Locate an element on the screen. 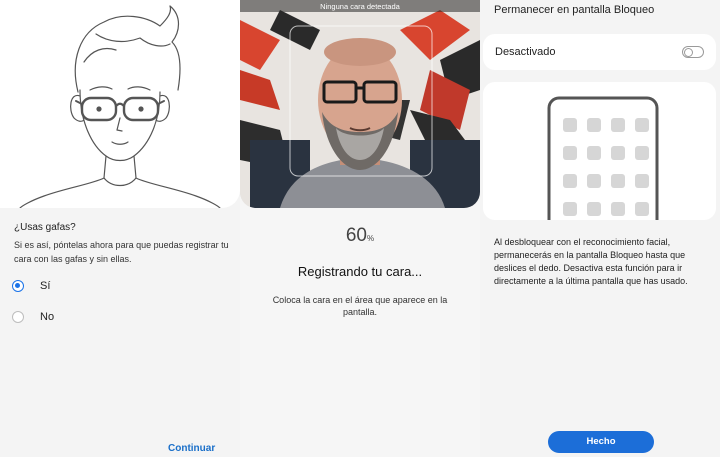 This screenshot has height=457, width=720. option-yes-label: Sí is located at coordinates (45, 286).